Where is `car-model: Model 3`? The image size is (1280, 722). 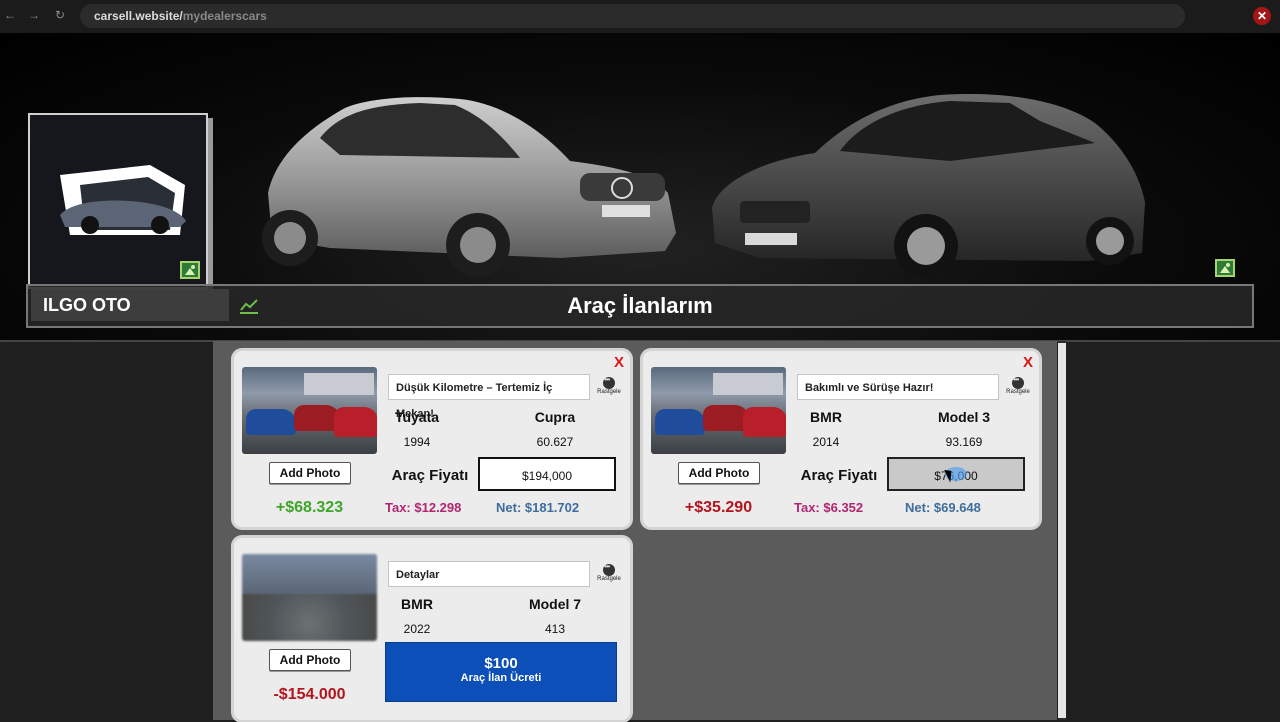
car-model: Model 3 is located at coordinates (964, 417).